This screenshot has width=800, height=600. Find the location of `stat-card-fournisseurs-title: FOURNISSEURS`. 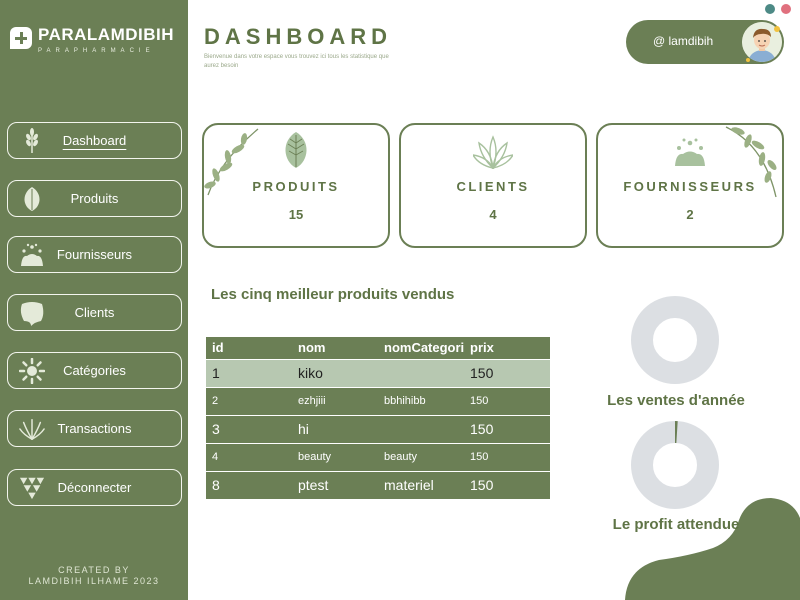

stat-card-fournisseurs-title: FOURNISSEURS is located at coordinates (690, 186).